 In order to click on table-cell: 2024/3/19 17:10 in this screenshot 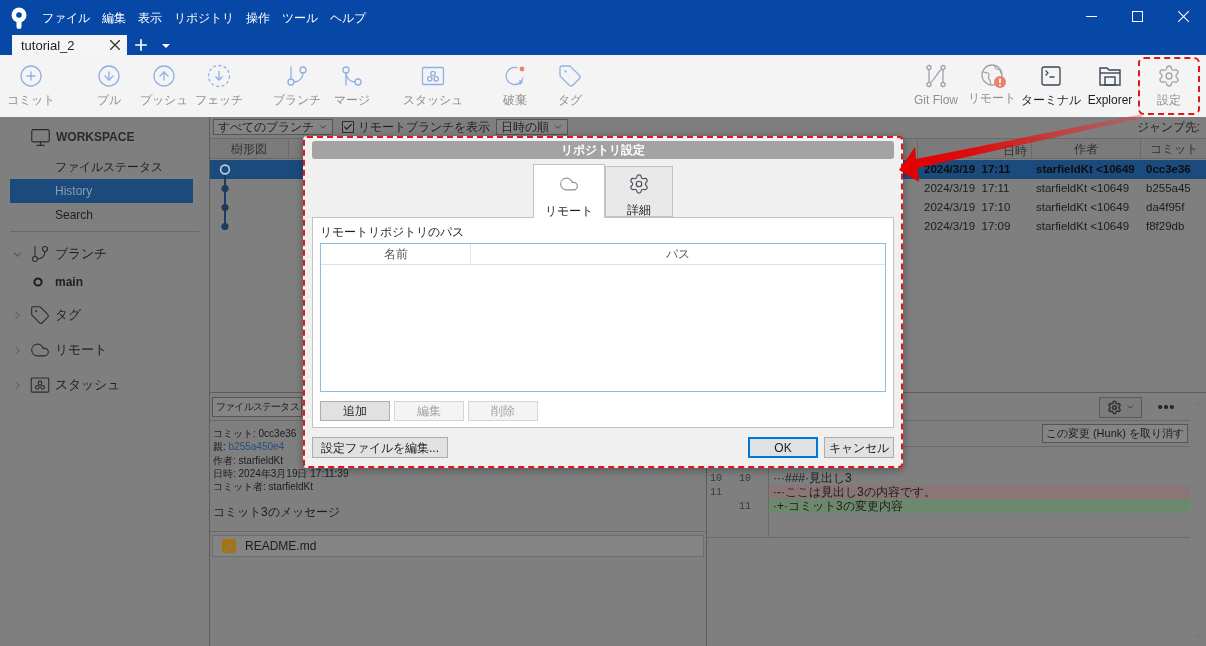, I will do `click(967, 206)`.